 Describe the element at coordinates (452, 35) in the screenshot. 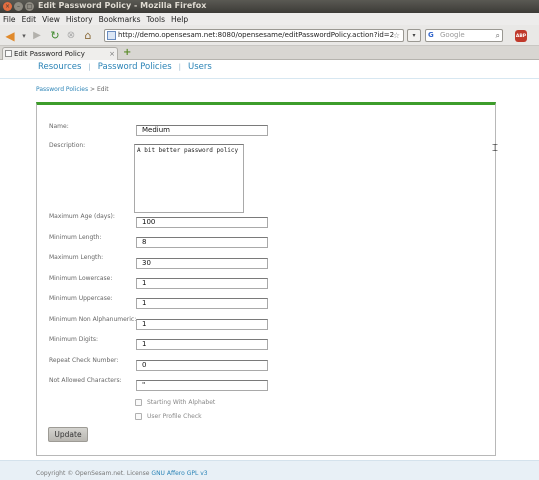

I see `search-placeholder: Google` at that location.